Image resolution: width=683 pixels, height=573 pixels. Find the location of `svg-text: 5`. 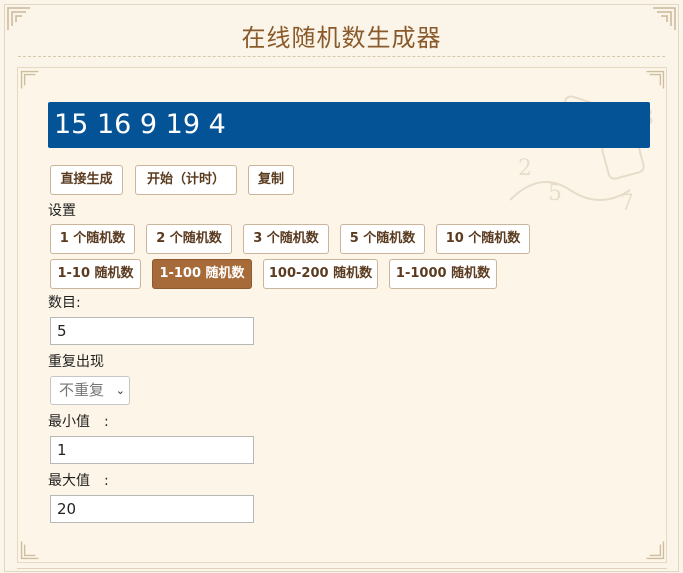

svg-text: 5 is located at coordinates (555, 193).